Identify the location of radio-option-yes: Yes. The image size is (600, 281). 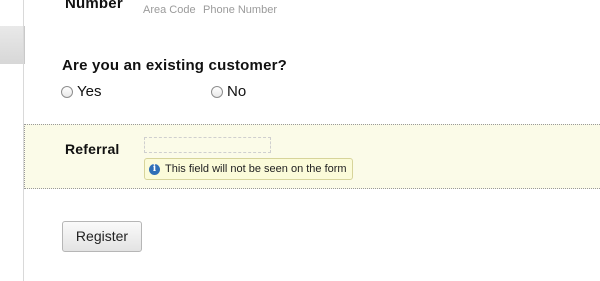
(81, 91).